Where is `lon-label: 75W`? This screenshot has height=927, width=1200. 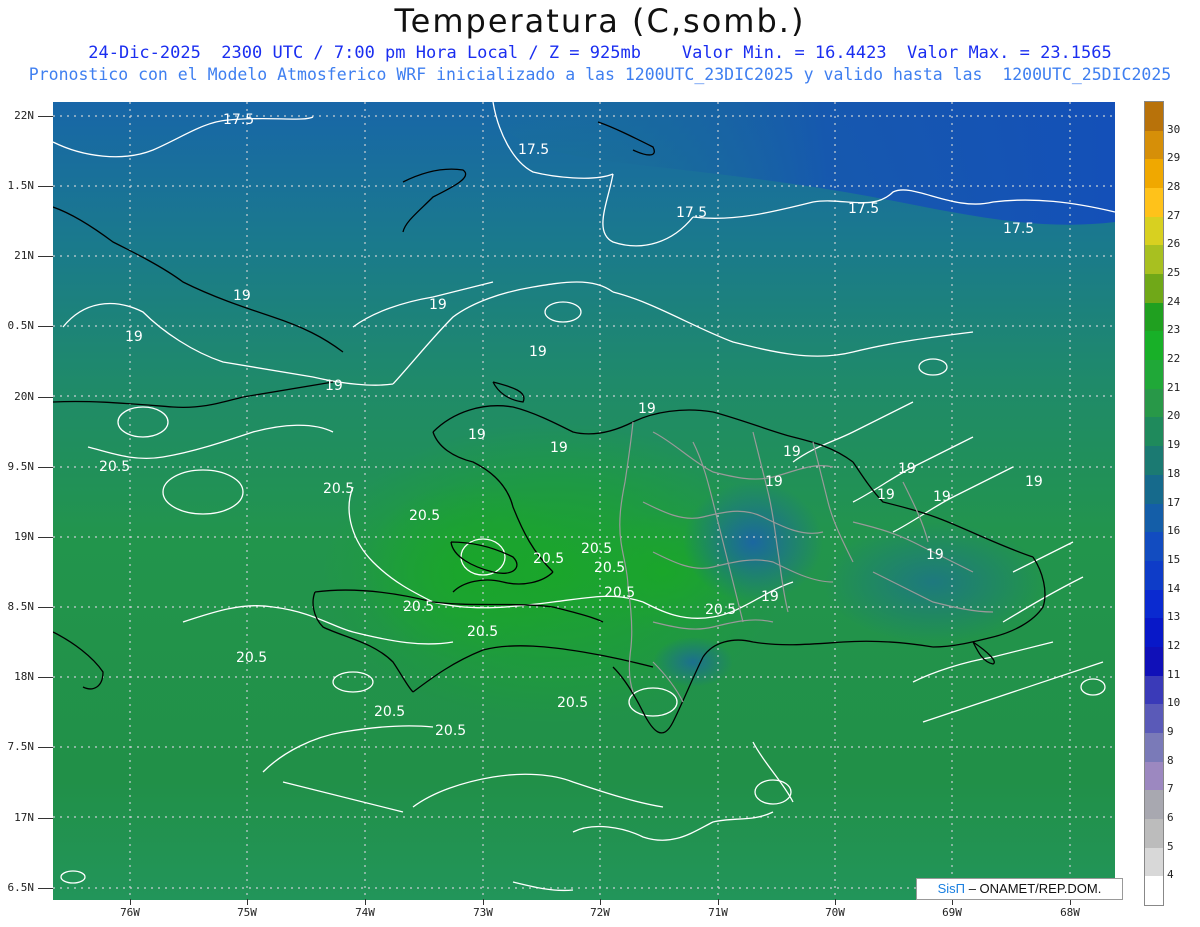
lon-label: 75W is located at coordinates (247, 912).